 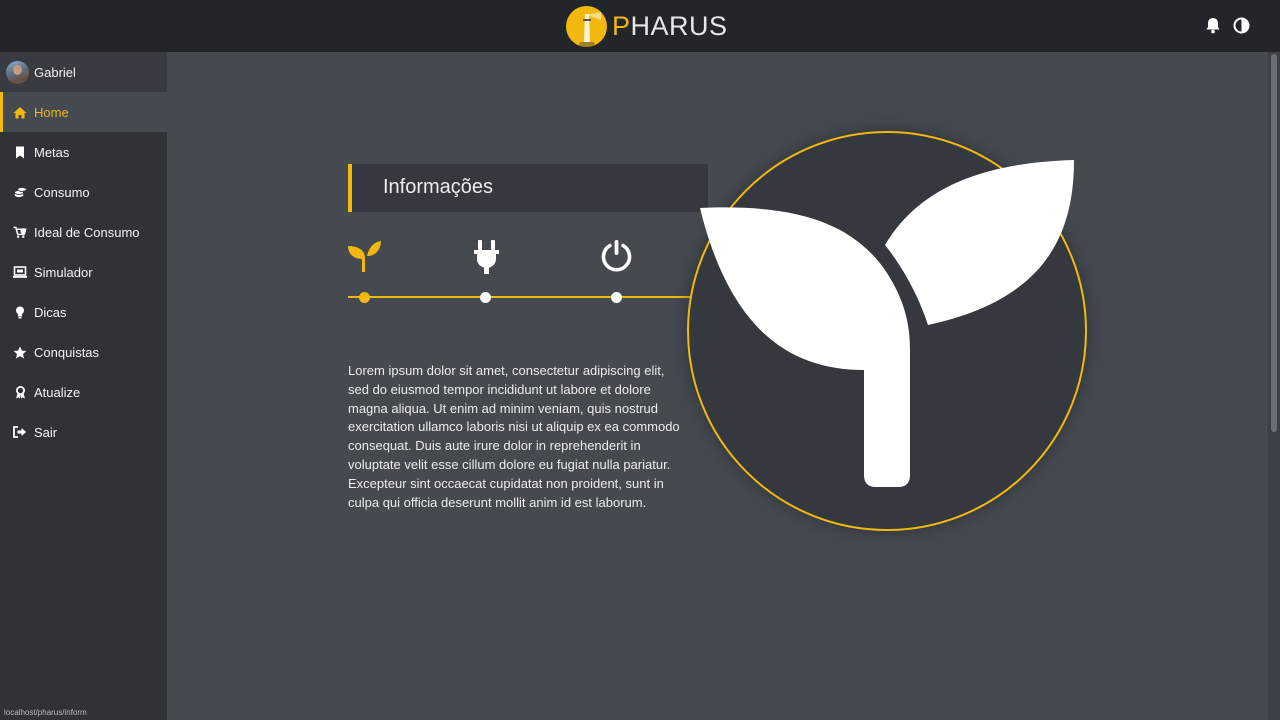 I want to click on power-icon, so click(x=616, y=259).